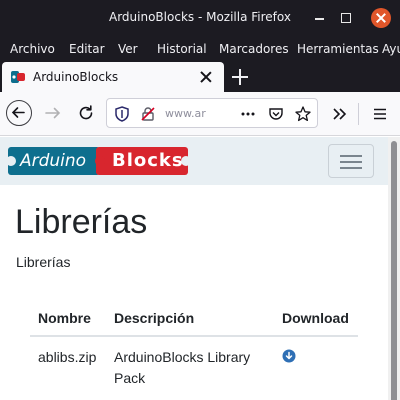  I want to click on more-dots-icon, so click(248, 114).